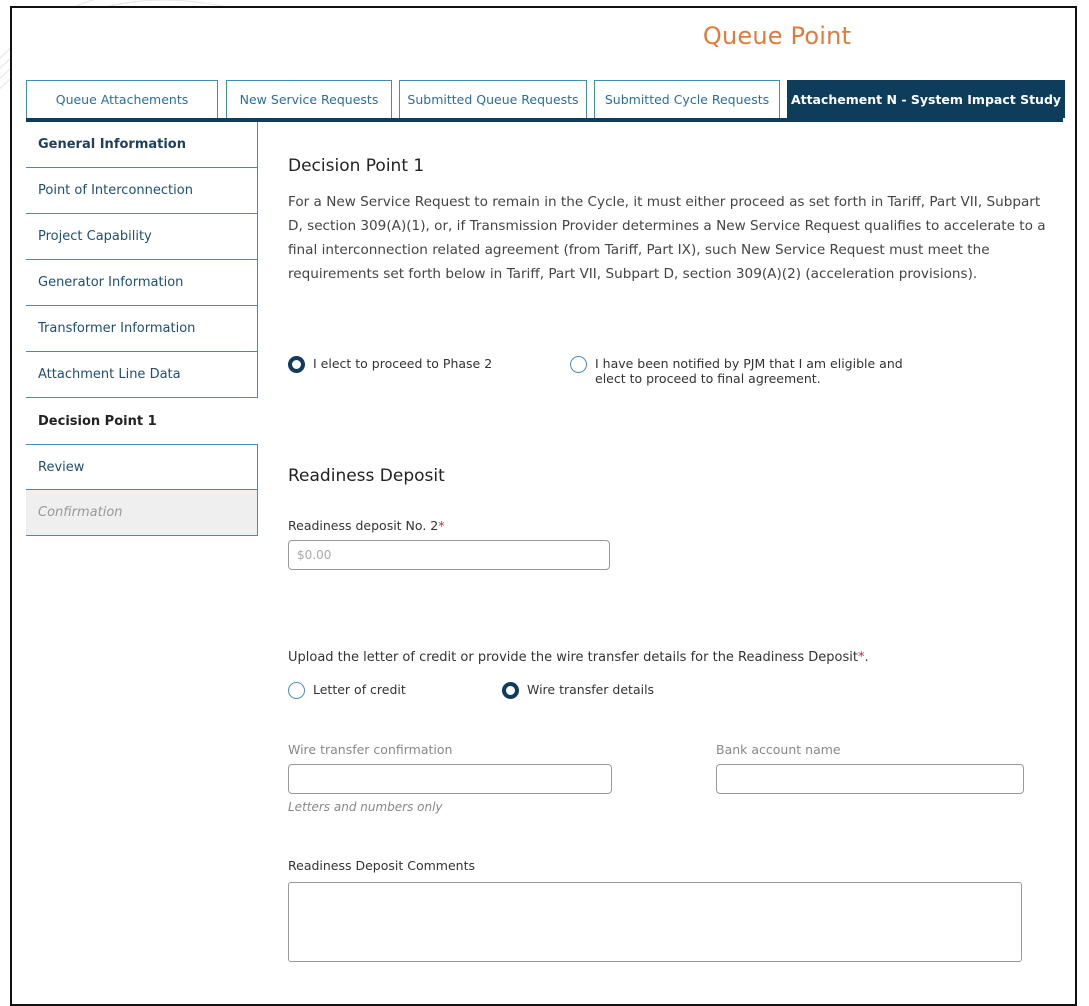 Image resolution: width=1089 pixels, height=1006 pixels. Describe the element at coordinates (441, 525) in the screenshot. I see `required-marker: *` at that location.